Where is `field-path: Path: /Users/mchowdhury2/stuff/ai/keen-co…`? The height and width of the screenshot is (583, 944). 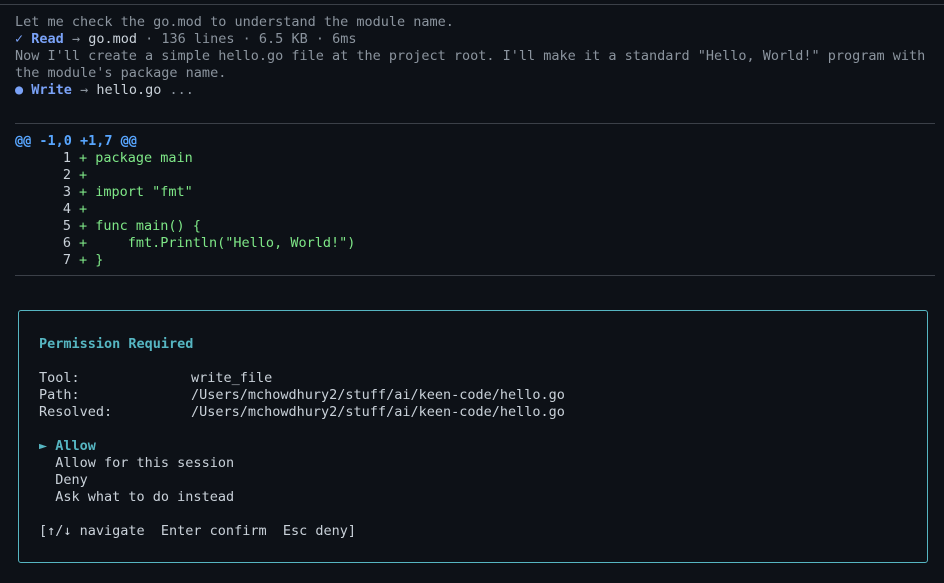 field-path: Path: /Users/mchowdhury2/stuff/ai/keen-co… is located at coordinates (302, 395).